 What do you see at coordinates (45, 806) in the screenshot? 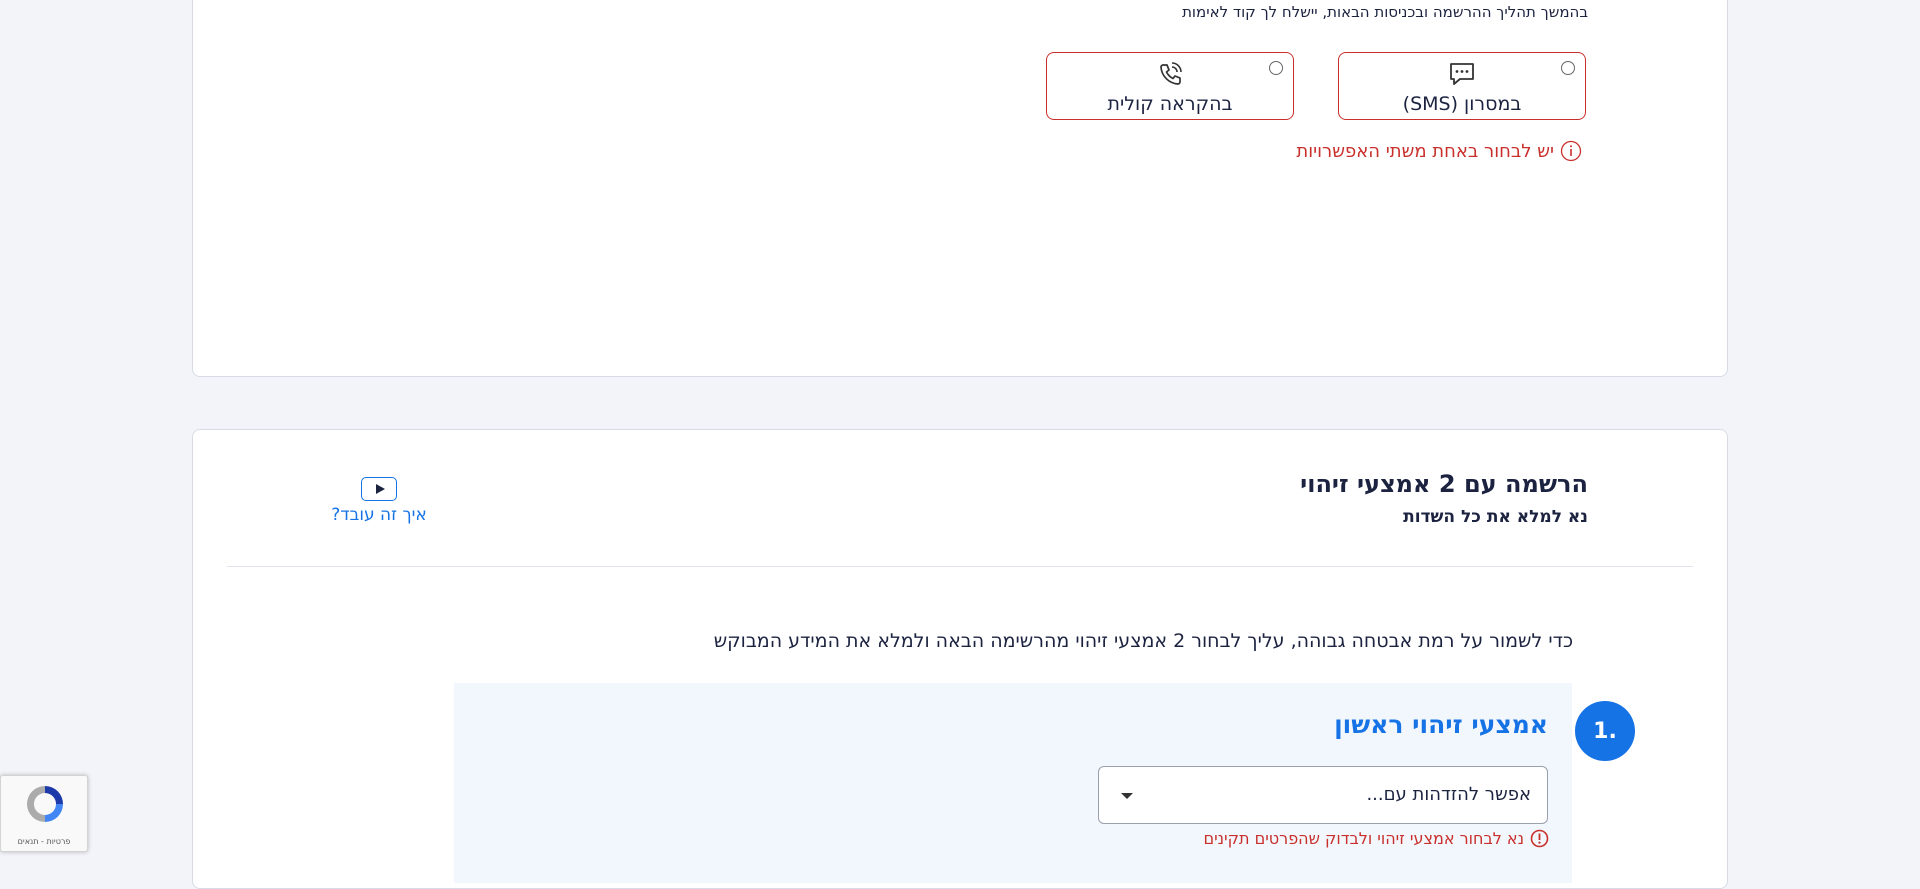
I see `recaptcha-icon` at bounding box center [45, 806].